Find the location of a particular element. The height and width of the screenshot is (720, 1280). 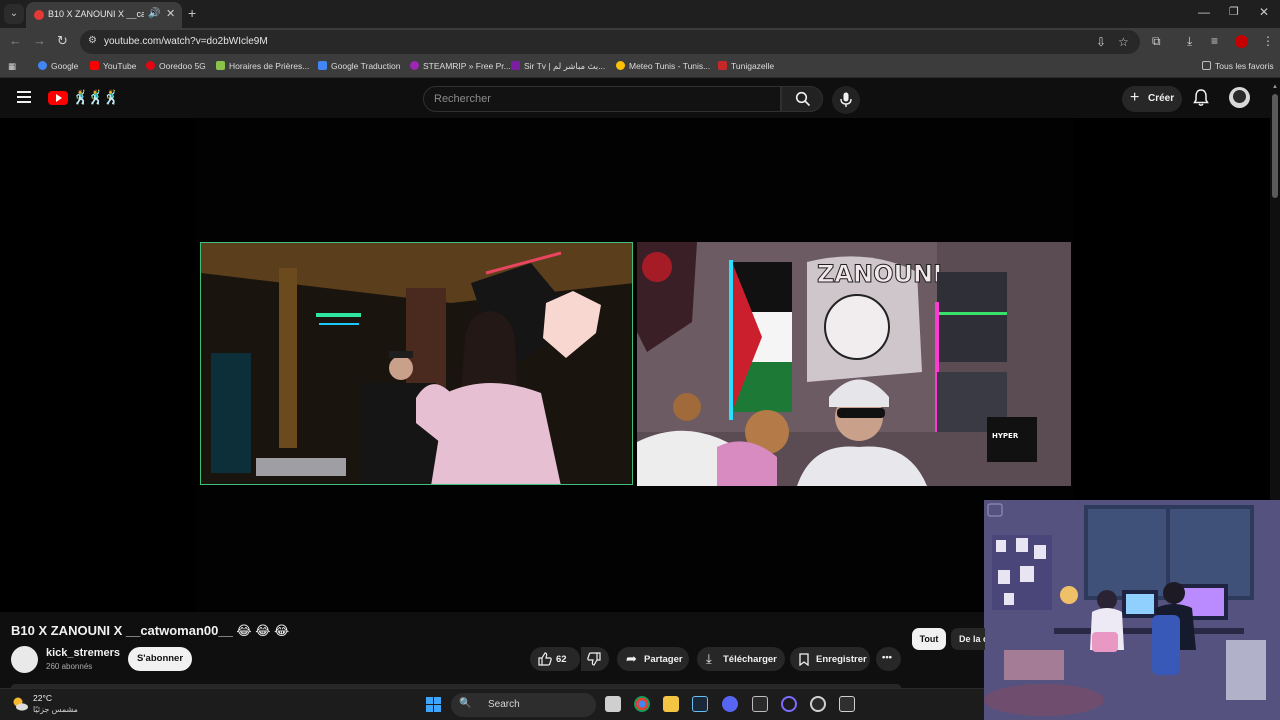

reload-icon: ↻ is located at coordinates (62, 41).